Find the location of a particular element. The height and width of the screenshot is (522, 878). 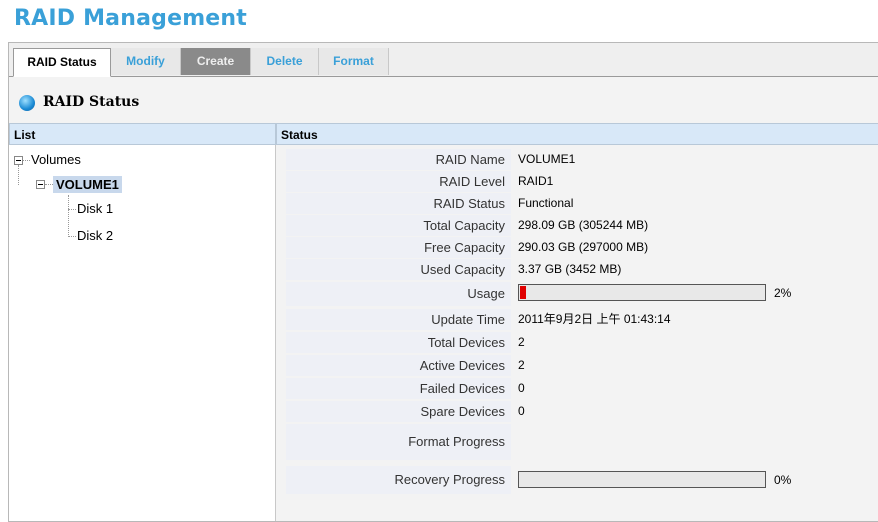

recovery-progress-row: Recovery Progress 0% is located at coordinates (581, 480).